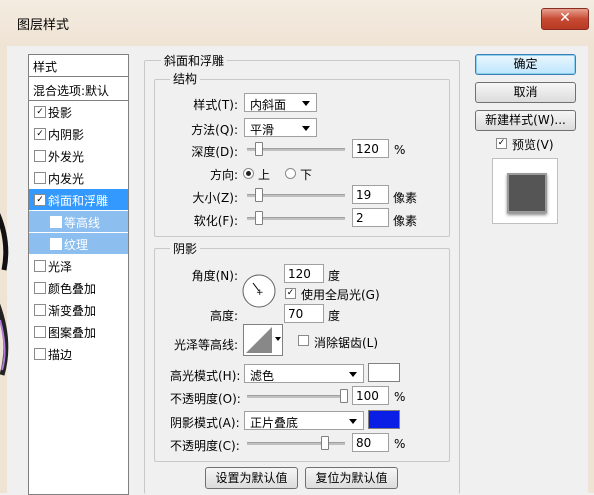 The height and width of the screenshot is (495, 594). Describe the element at coordinates (60, 355) in the screenshot. I see `style-item-label: 描边` at that location.